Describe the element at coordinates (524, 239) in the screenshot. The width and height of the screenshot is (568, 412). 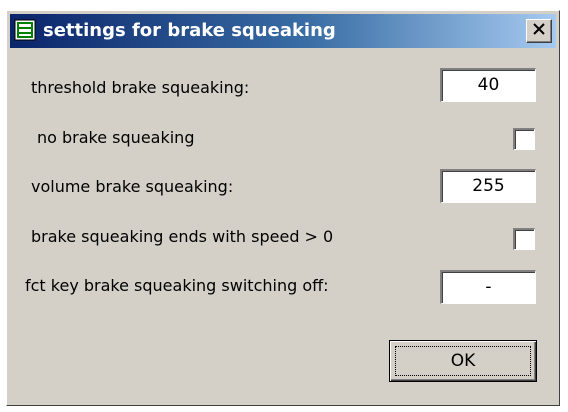
I see `ends-with-speed-checkbox` at that location.